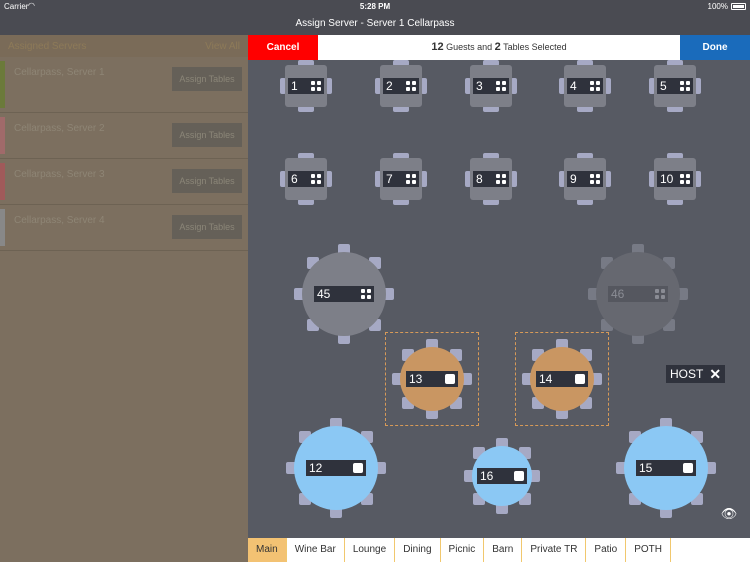 The width and height of the screenshot is (750, 562). I want to click on table-4: 4, so click(585, 86).